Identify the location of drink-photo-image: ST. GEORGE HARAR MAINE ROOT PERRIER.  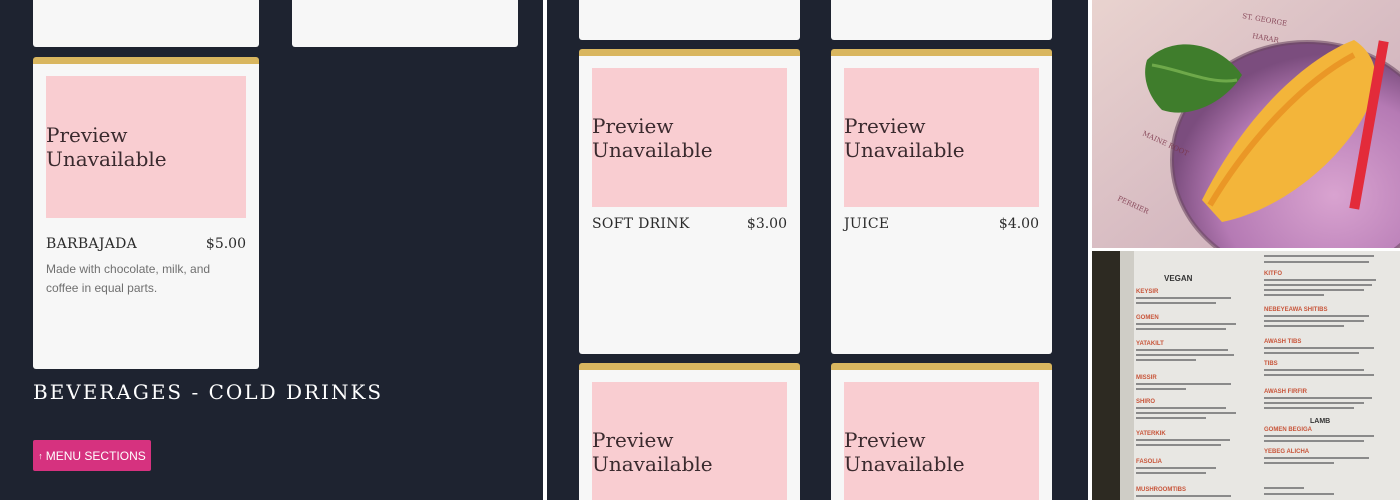
(1246, 124).